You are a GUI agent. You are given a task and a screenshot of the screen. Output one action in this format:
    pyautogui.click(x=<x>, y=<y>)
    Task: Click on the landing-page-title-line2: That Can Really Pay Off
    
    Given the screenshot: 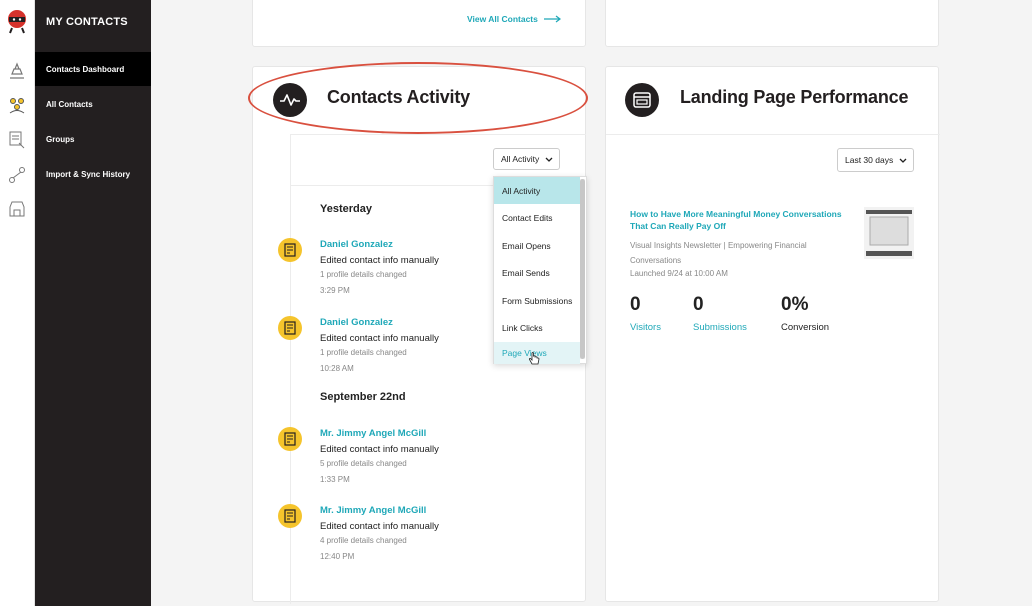 What is the action you would take?
    pyautogui.click(x=678, y=226)
    